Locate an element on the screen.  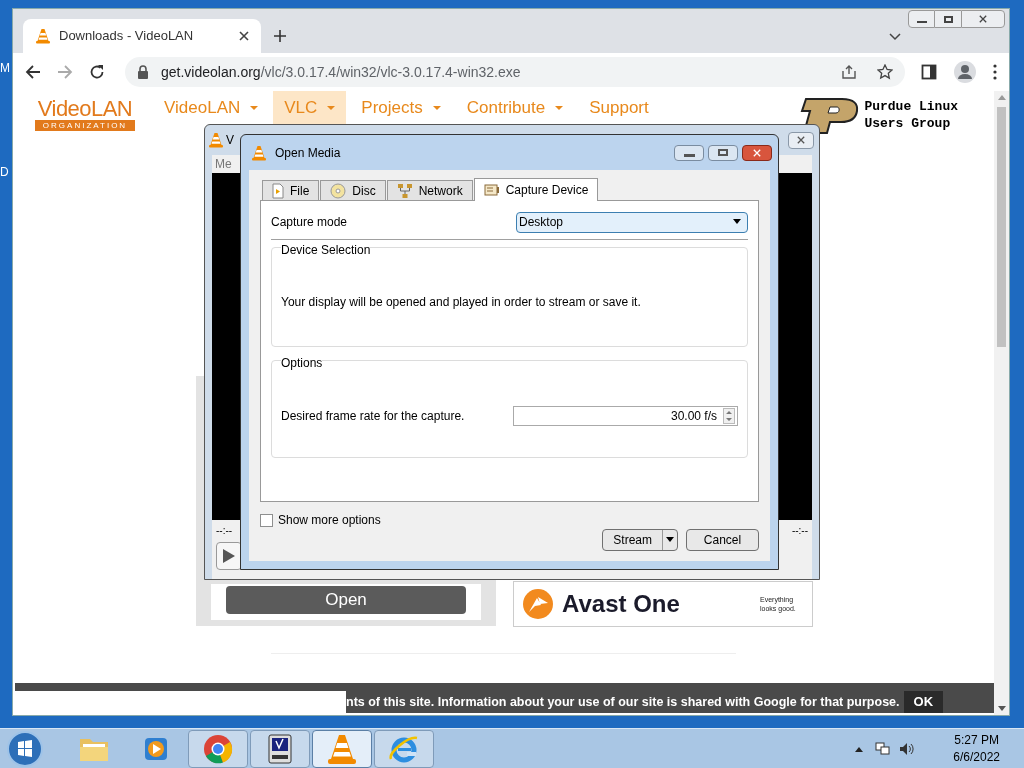
star-icon is located at coordinates (885, 72).